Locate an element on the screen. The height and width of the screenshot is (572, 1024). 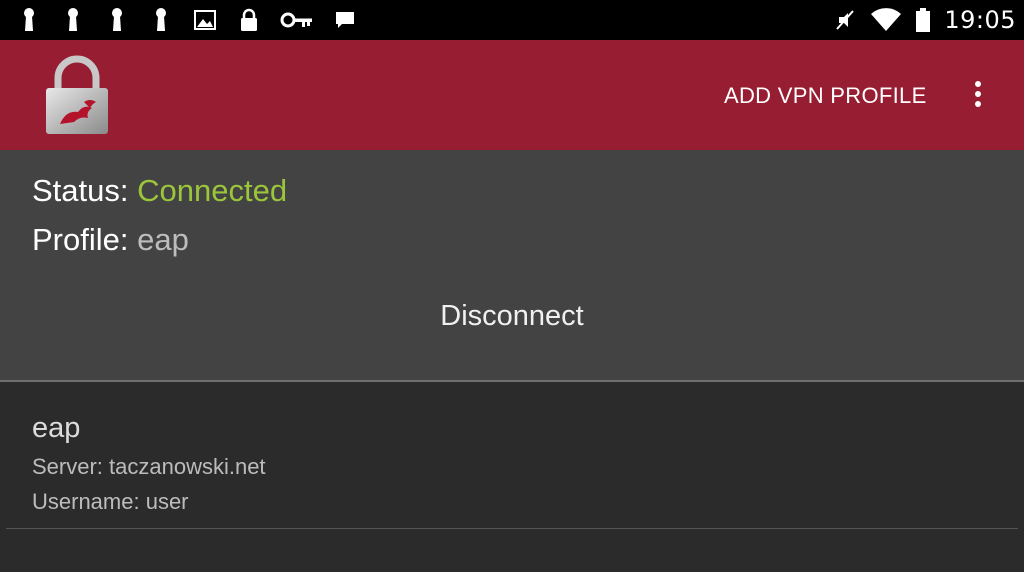
app-logo-icon is located at coordinates (77, 94).